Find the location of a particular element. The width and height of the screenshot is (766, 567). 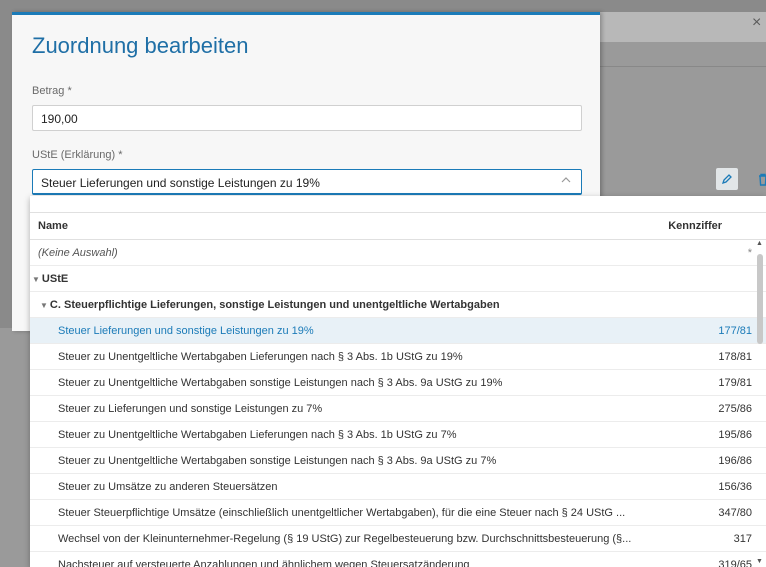

option-code: 347/80 is located at coordinates (735, 513).